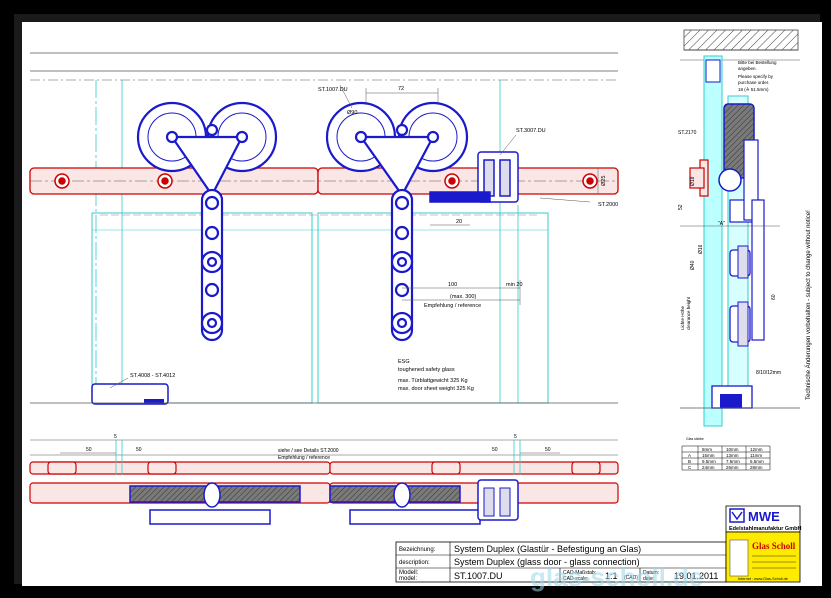 This screenshot has height=598, width=831. I want to click on label-st2170: ST.2170, so click(687, 133).